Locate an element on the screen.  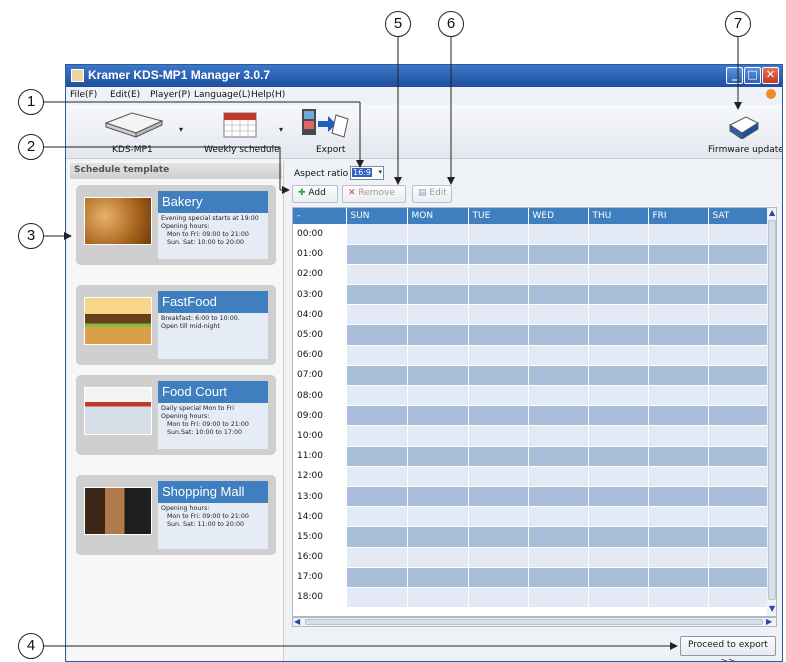
weekly-dropdown-icon: ▾ is located at coordinates (281, 129).